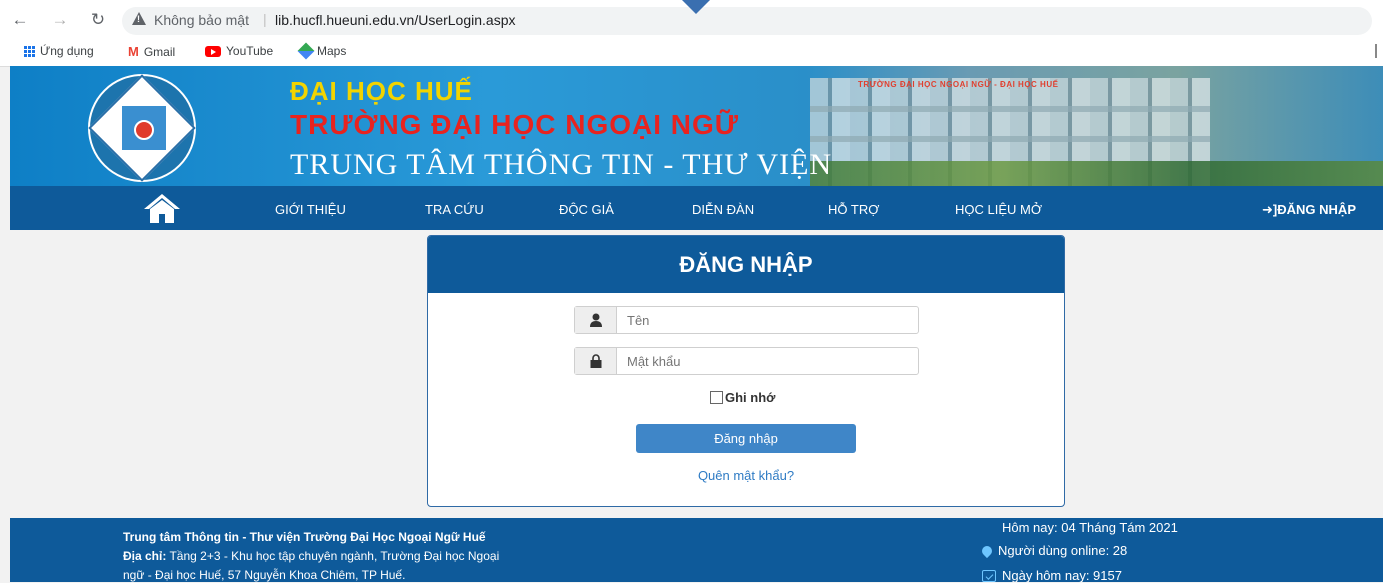 This screenshot has height=583, width=1383. What do you see at coordinates (1316, 209) in the screenshot?
I see `nav-login-label: ĐĂNG NHẬP` at bounding box center [1316, 209].